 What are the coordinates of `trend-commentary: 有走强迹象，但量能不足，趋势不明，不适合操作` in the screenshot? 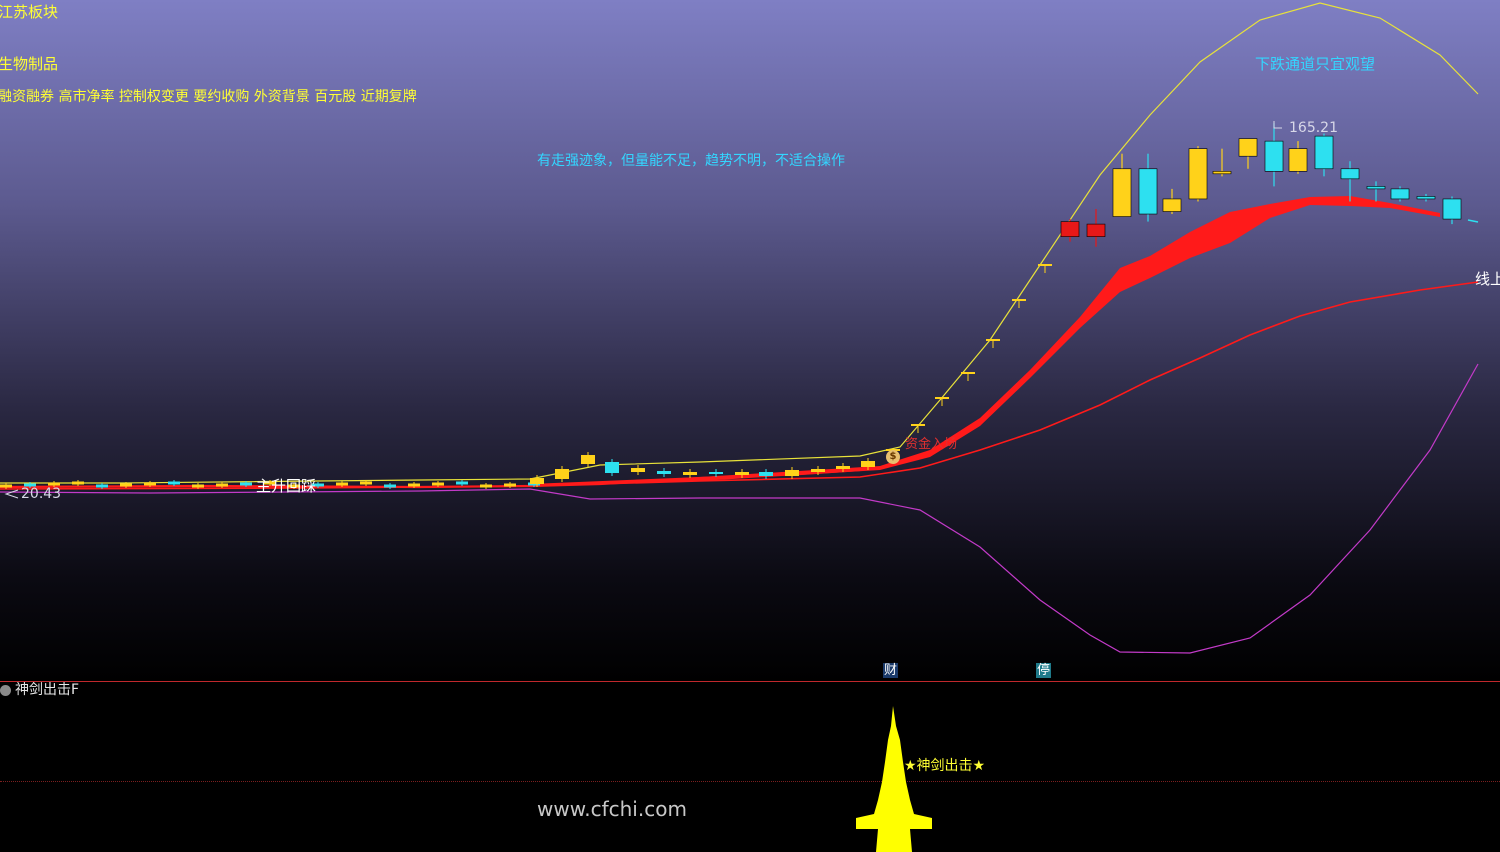 It's located at (691, 161).